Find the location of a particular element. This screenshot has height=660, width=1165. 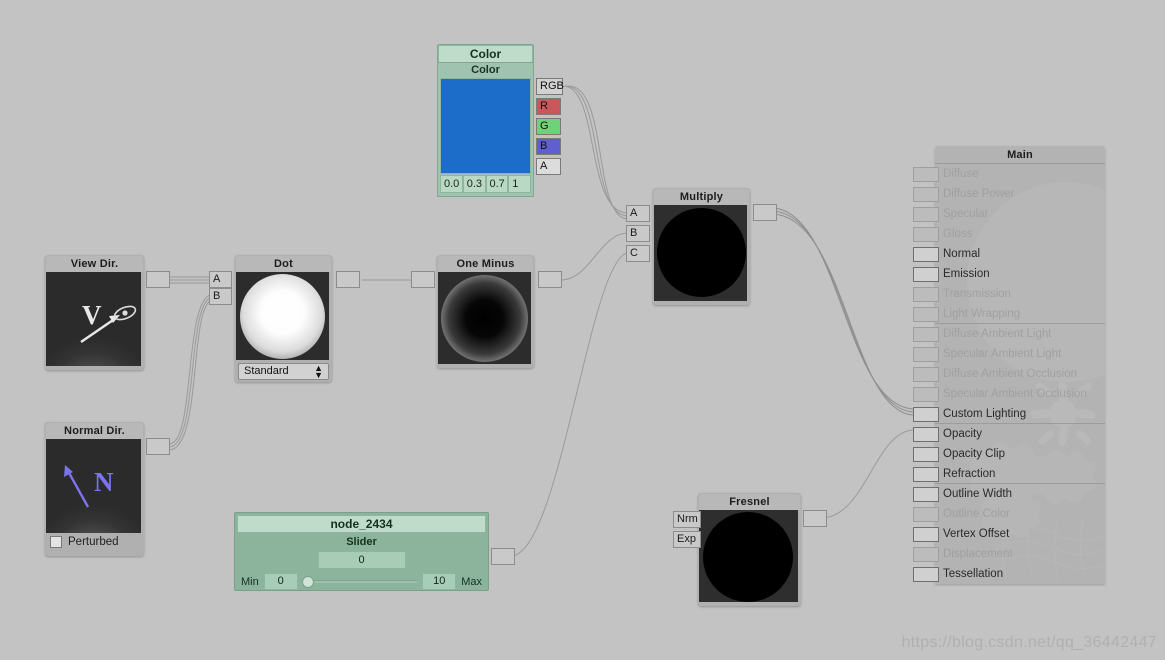

view-dir-node: View Dir. V is located at coordinates (94, 312).